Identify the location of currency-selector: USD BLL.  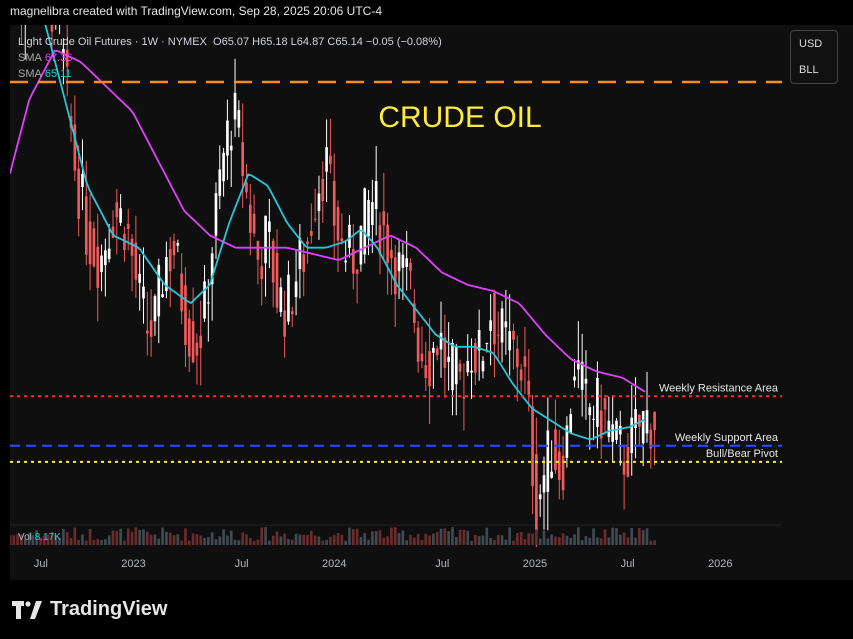
(814, 57).